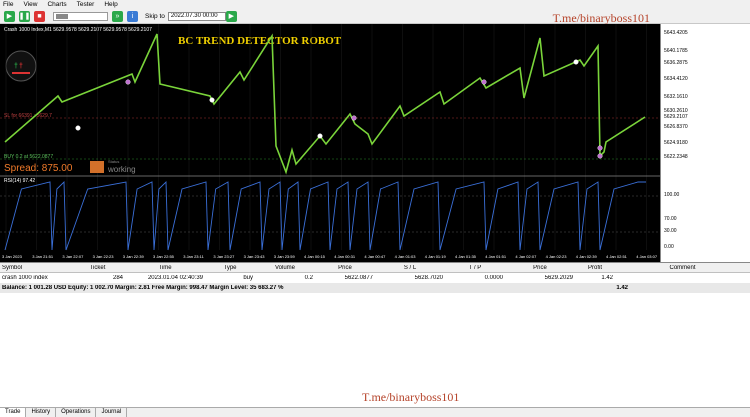  What do you see at coordinates (587, 256) in the screenshot?
I see `time-tick-label: 4 Jan 02:39` at bounding box center [587, 256].